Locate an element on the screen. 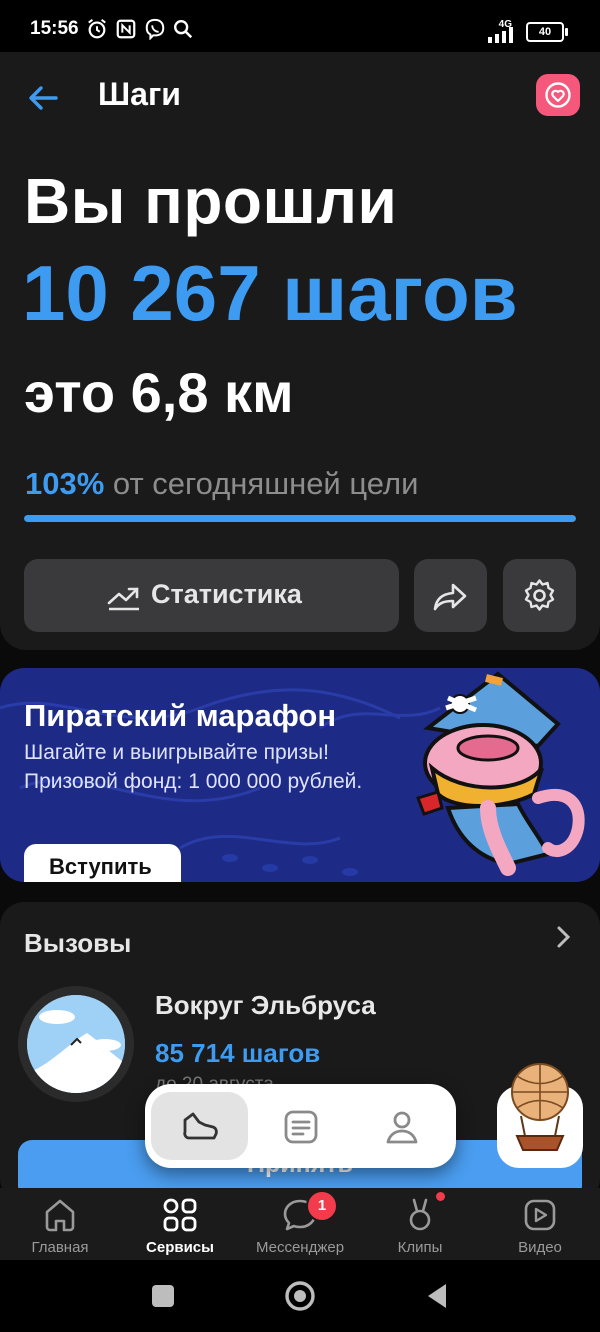 The width and height of the screenshot is (600, 1332). walked-label: Вы прошли is located at coordinates (211, 201).